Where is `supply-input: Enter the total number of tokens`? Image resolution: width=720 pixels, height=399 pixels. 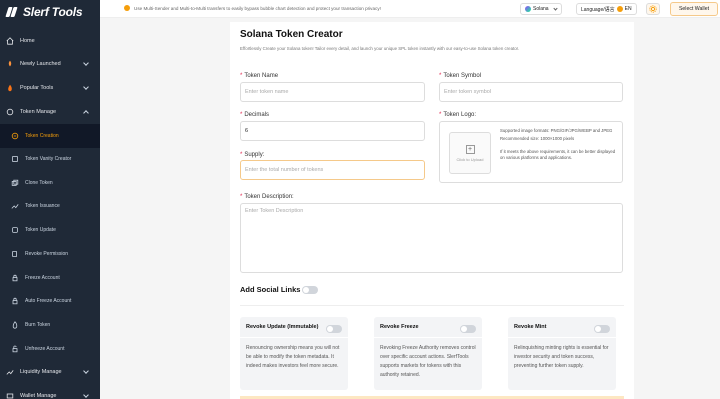 supply-input: Enter the total number of tokens is located at coordinates (332, 170).